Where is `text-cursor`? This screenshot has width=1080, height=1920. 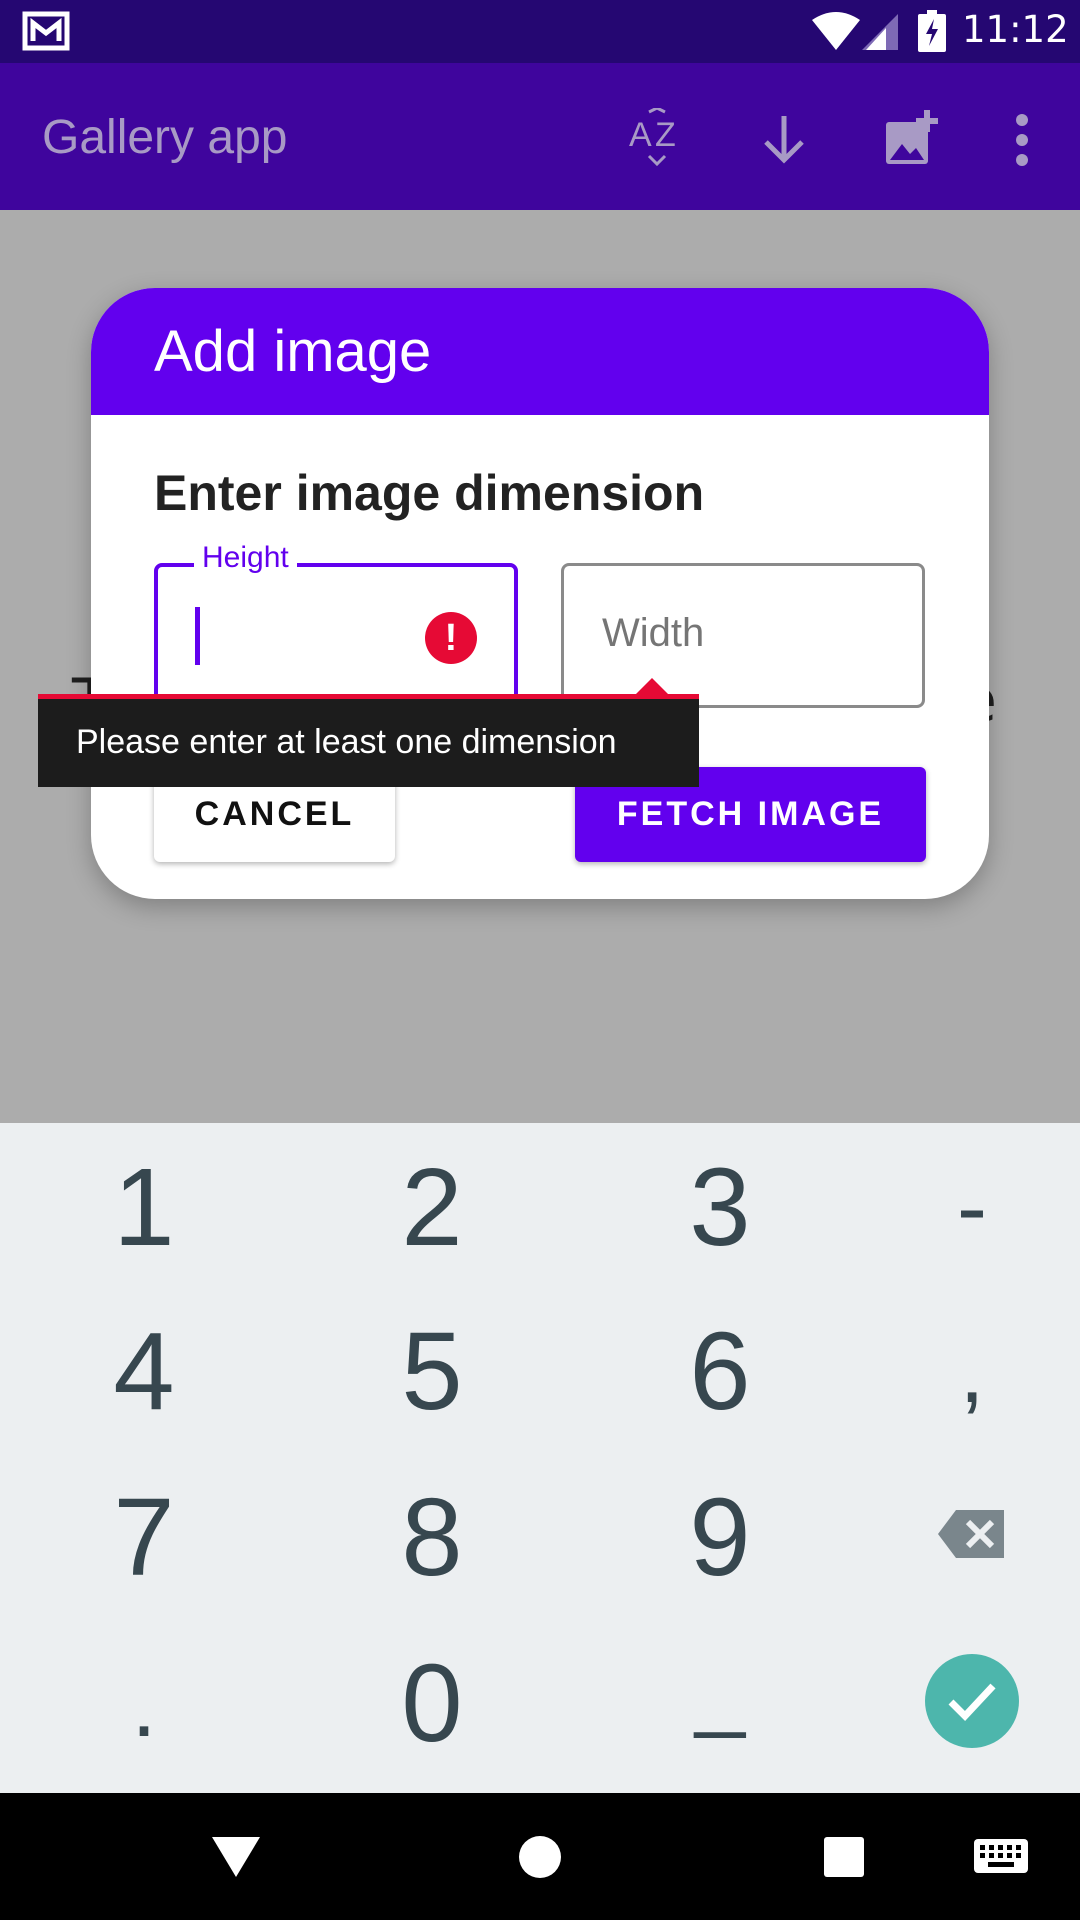
text-cursor is located at coordinates (197, 636).